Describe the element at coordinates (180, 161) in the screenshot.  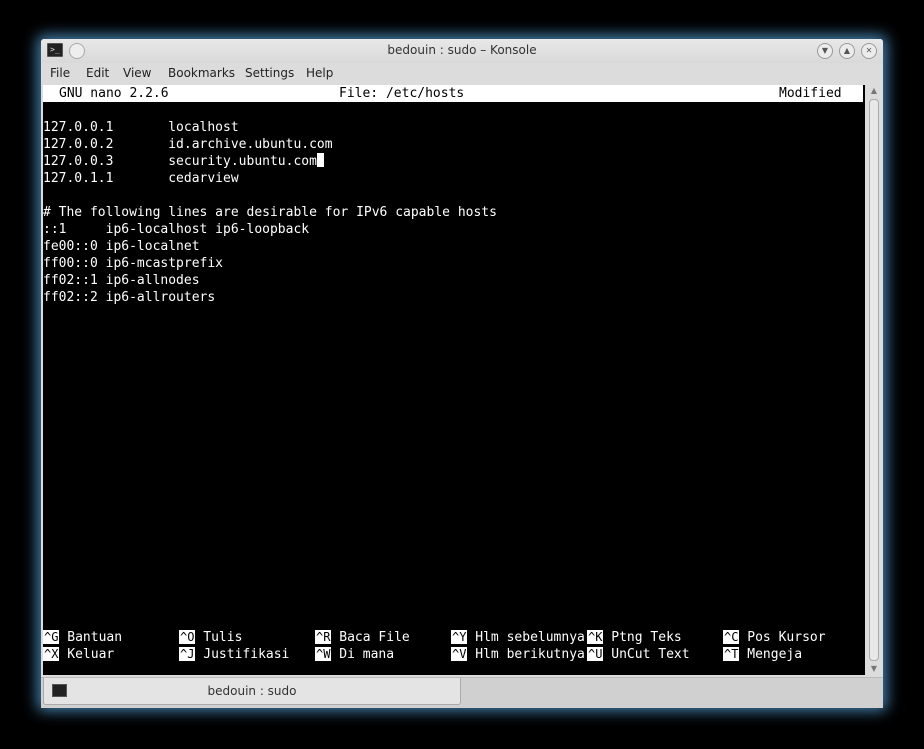
I see `file-line-text: 127.0.0.3 security.ubuntu.com` at that location.